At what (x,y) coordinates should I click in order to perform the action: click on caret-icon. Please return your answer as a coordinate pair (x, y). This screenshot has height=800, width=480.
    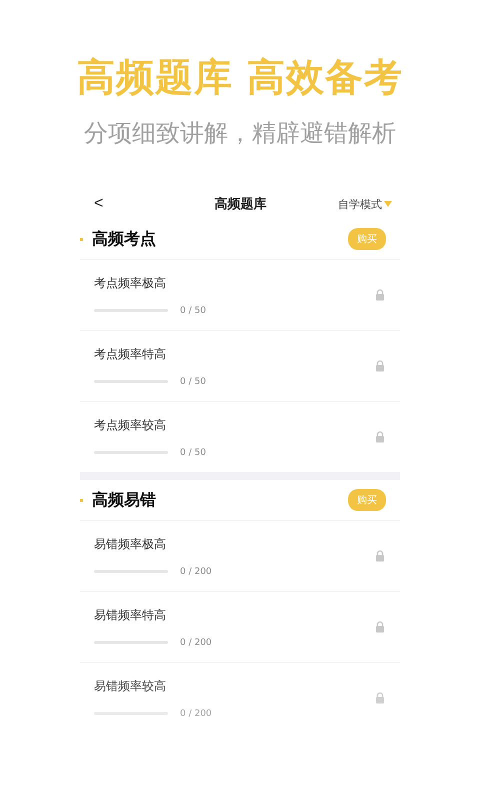
    Looking at the image, I should click on (388, 204).